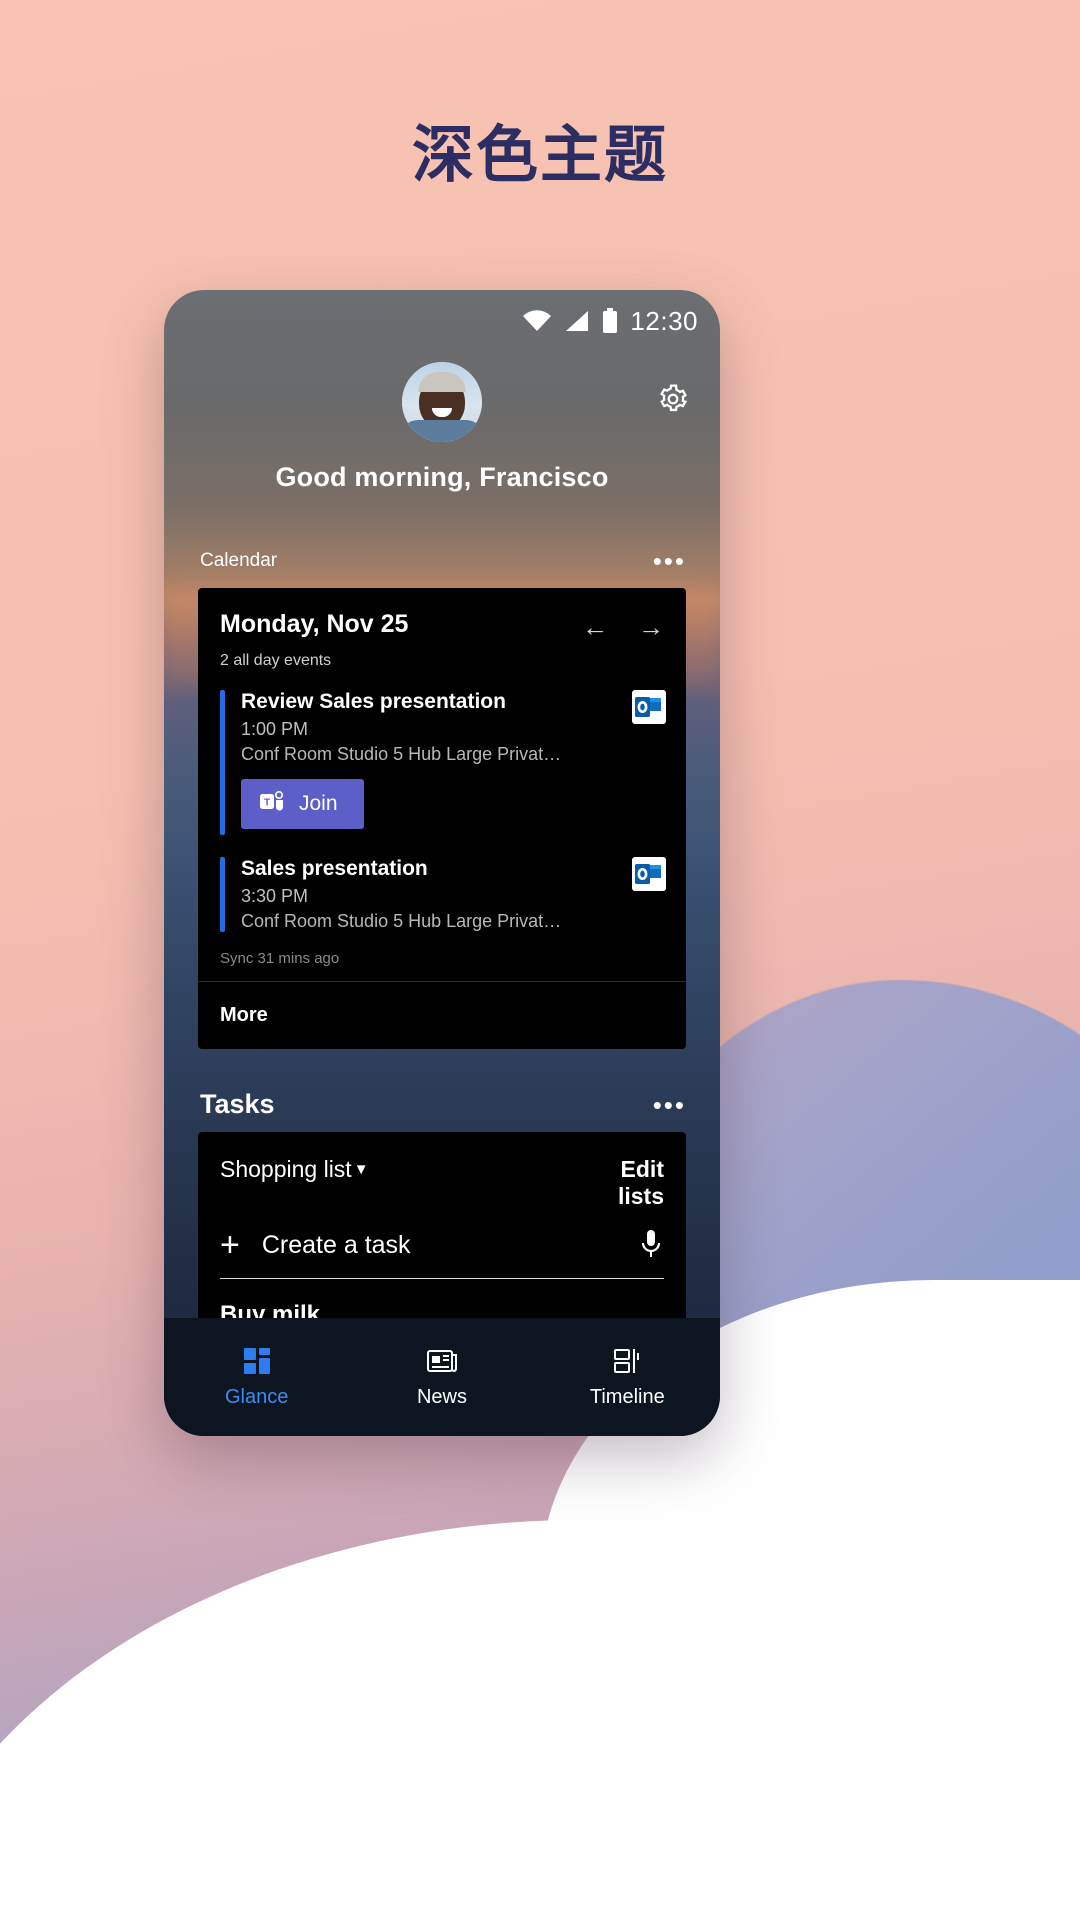 The image size is (1080, 1920). Describe the element at coordinates (651, 1245) in the screenshot. I see `microphone-icon` at that location.